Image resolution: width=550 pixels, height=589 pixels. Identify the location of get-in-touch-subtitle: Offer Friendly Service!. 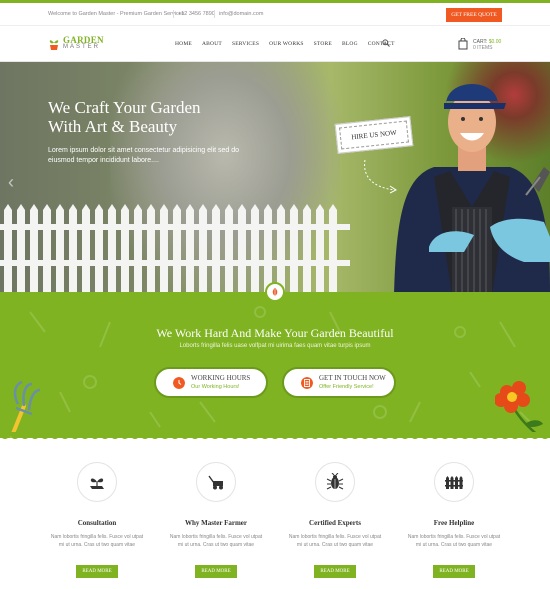
(346, 387).